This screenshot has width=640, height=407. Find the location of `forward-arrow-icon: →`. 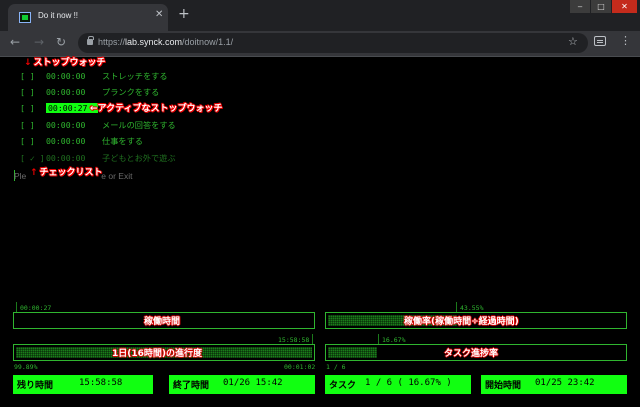

forward-arrow-icon: → is located at coordinates (39, 42).